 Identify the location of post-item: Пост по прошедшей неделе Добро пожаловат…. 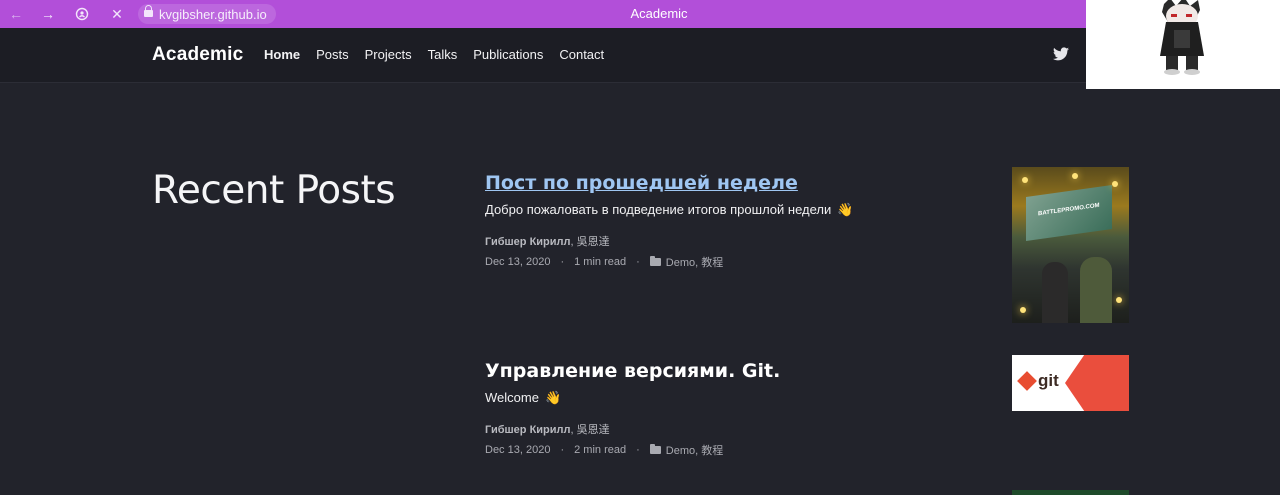
(745, 221).